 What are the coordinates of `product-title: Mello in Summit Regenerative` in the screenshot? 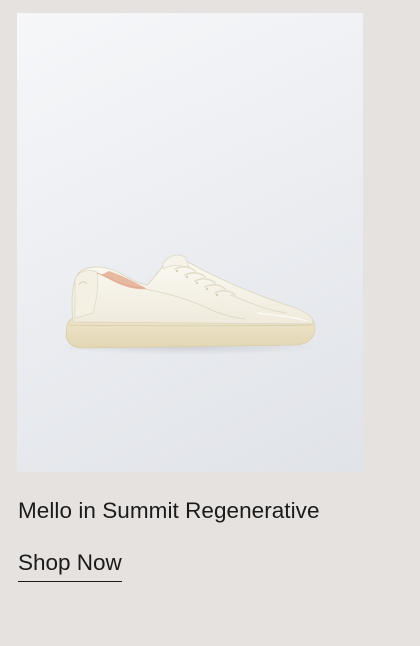 It's located at (213, 511).